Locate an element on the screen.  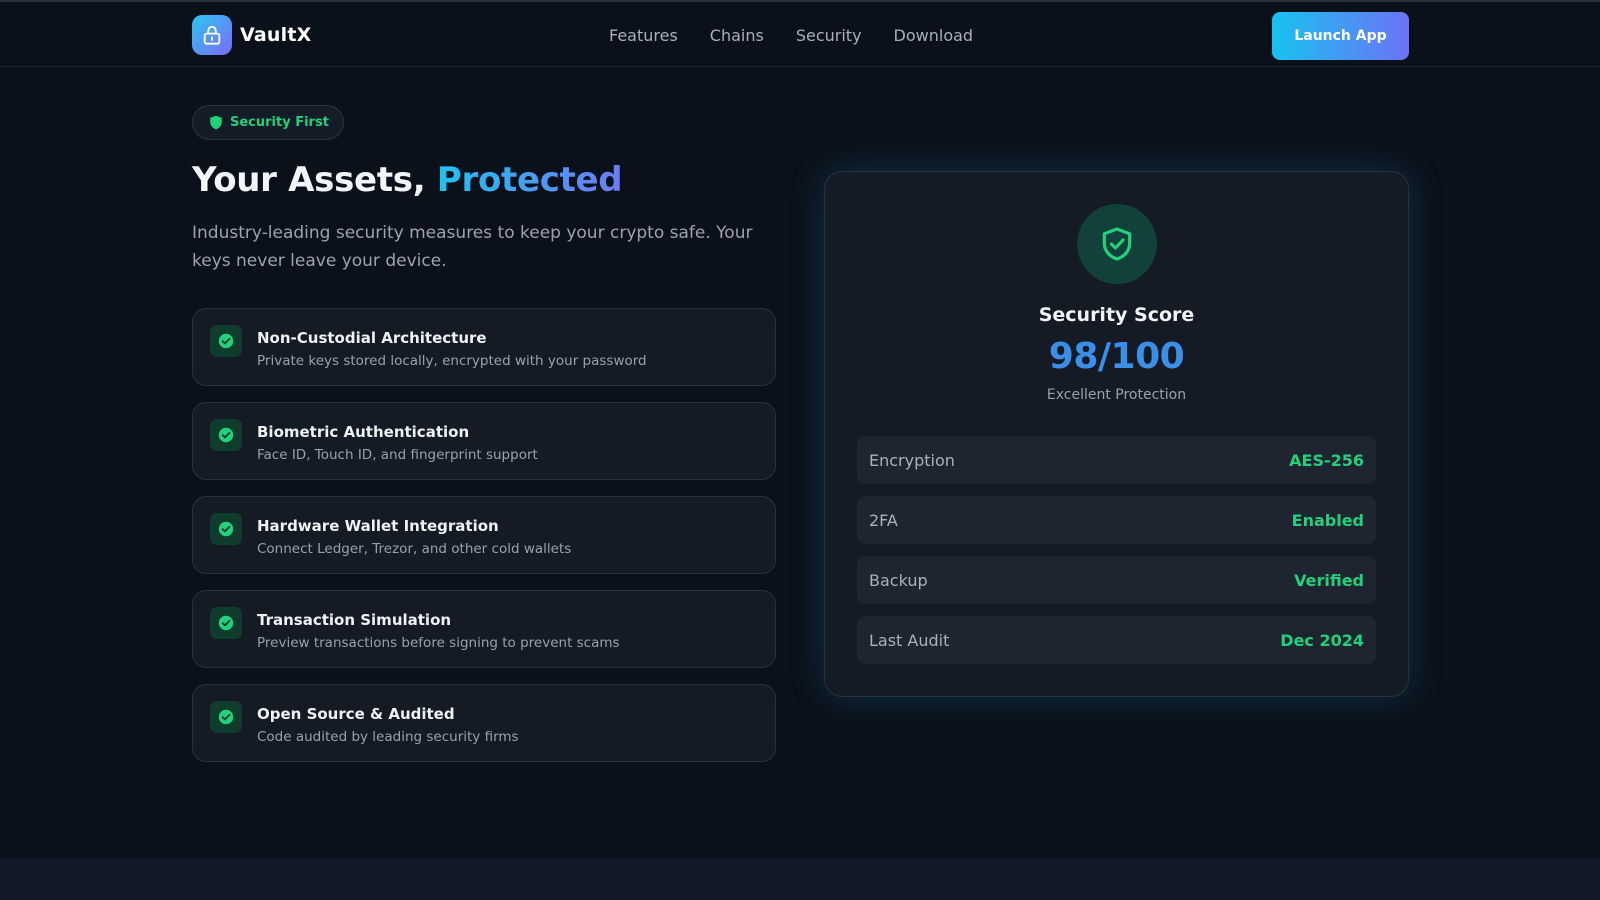
hero-title: Your Assets, Protected is located at coordinates (407, 180).